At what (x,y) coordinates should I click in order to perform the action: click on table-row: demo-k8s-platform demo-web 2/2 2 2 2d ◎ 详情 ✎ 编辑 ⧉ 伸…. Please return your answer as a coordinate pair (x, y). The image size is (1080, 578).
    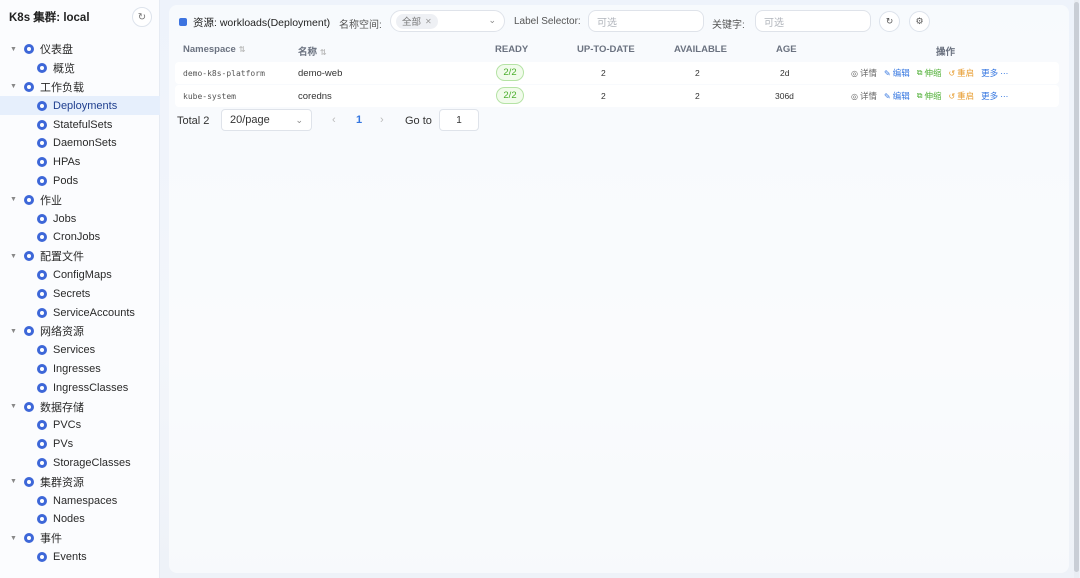
    Looking at the image, I should click on (617, 73).